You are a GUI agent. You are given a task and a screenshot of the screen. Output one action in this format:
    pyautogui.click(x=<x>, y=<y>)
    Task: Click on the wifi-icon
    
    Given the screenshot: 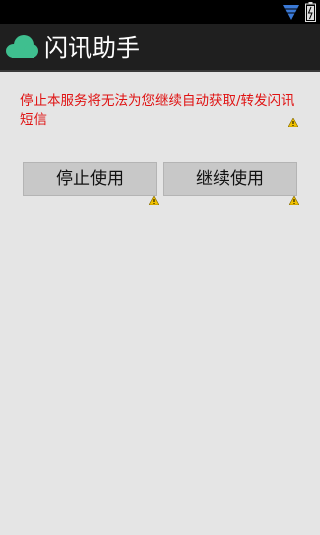 What is the action you would take?
    pyautogui.click(x=291, y=12)
    